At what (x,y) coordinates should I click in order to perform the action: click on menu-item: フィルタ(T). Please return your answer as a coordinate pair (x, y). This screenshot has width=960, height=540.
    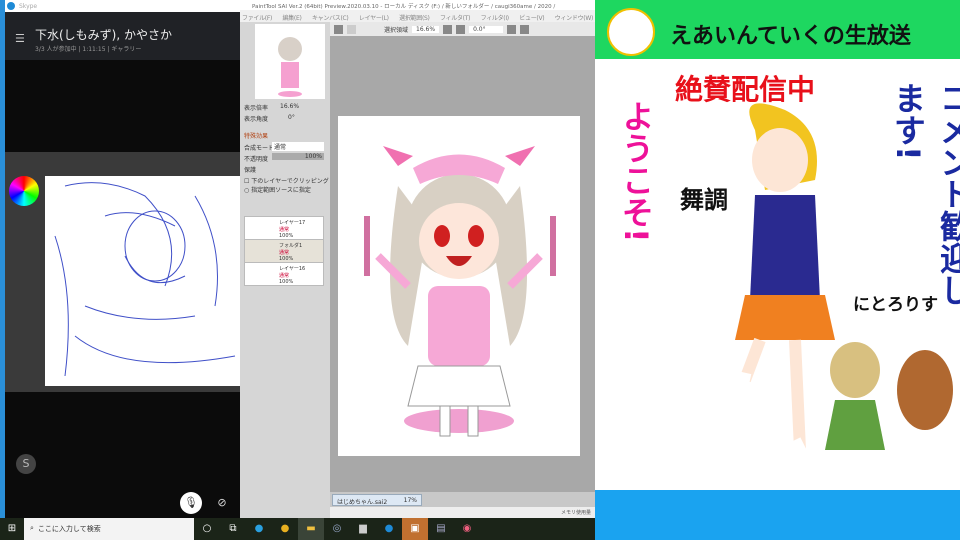
    Looking at the image, I should click on (455, 17).